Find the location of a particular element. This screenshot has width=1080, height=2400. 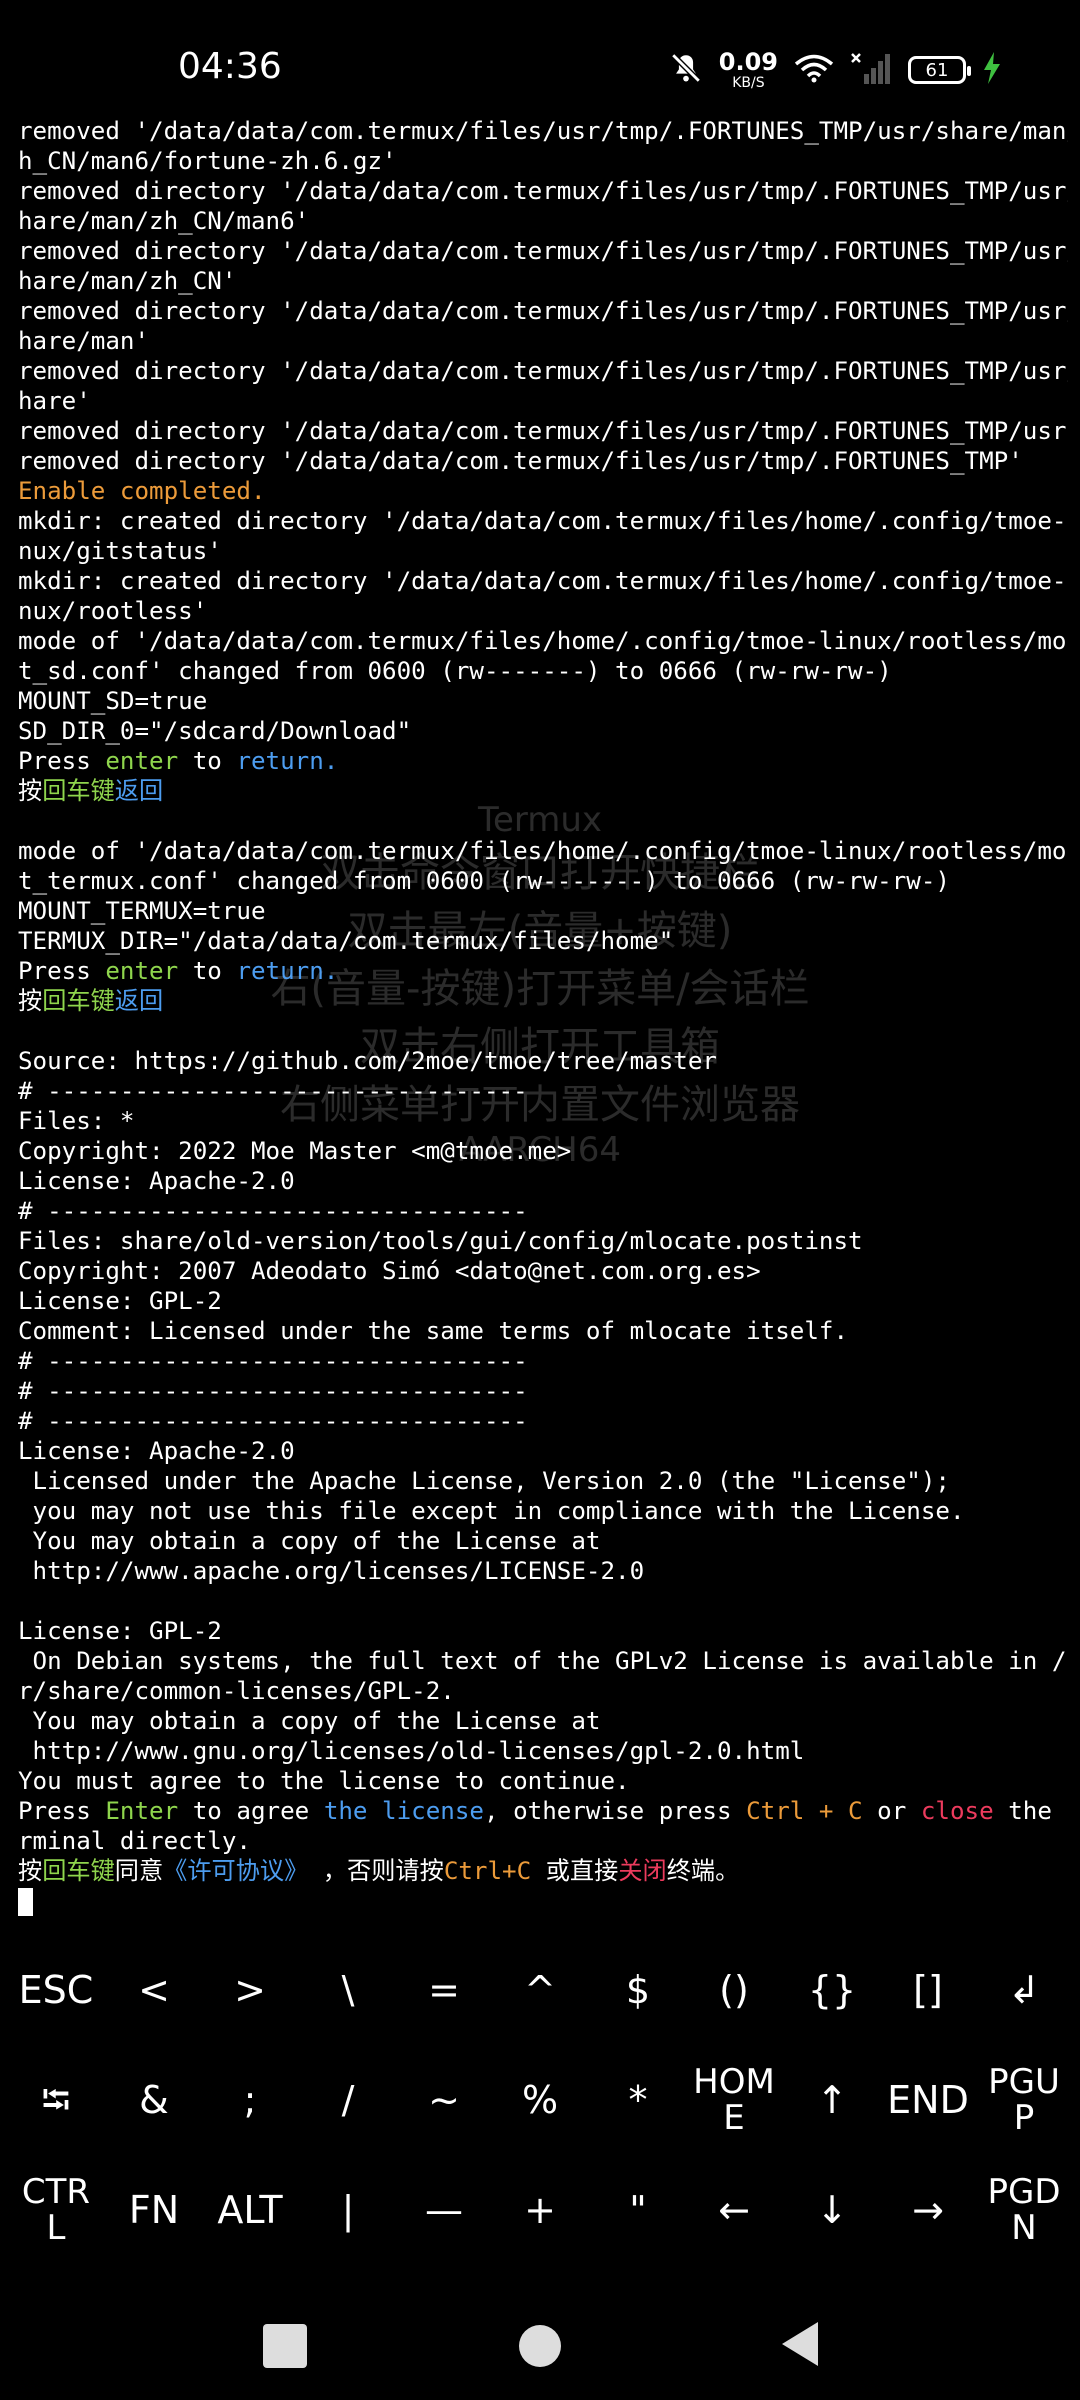

terminal-text: or is located at coordinates (891, 1811).